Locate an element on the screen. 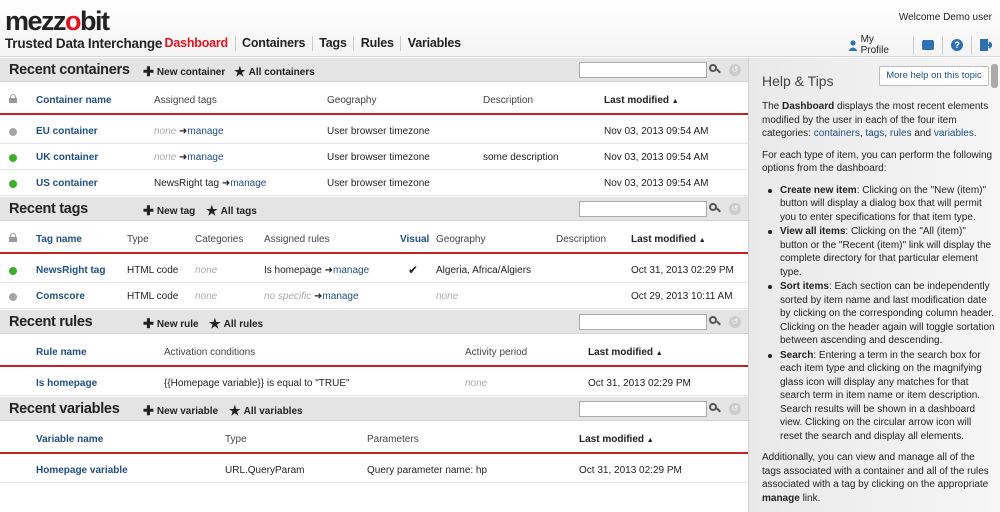 The height and width of the screenshot is (512, 1000). col-description: Description is located at coordinates (508, 100).